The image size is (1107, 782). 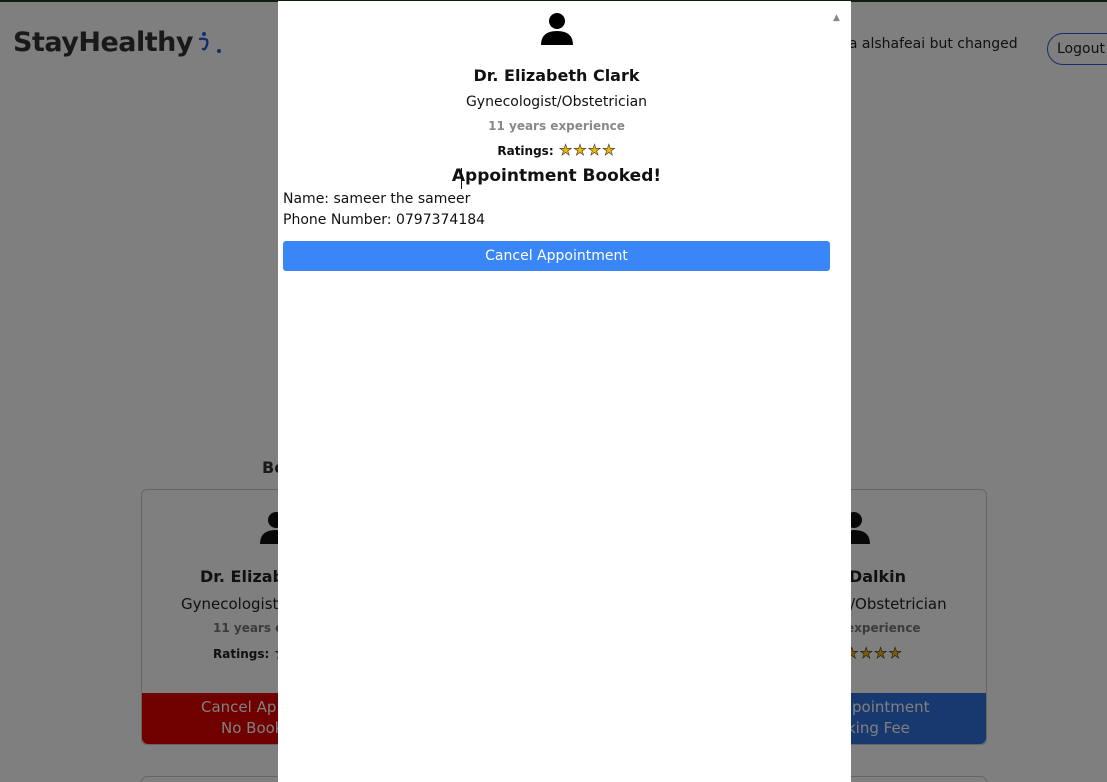 What do you see at coordinates (377, 199) in the screenshot?
I see `patient-name: Name: sameer the sameer` at bounding box center [377, 199].